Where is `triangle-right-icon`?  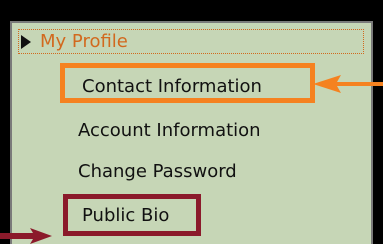
triangle-right-icon is located at coordinates (26, 42).